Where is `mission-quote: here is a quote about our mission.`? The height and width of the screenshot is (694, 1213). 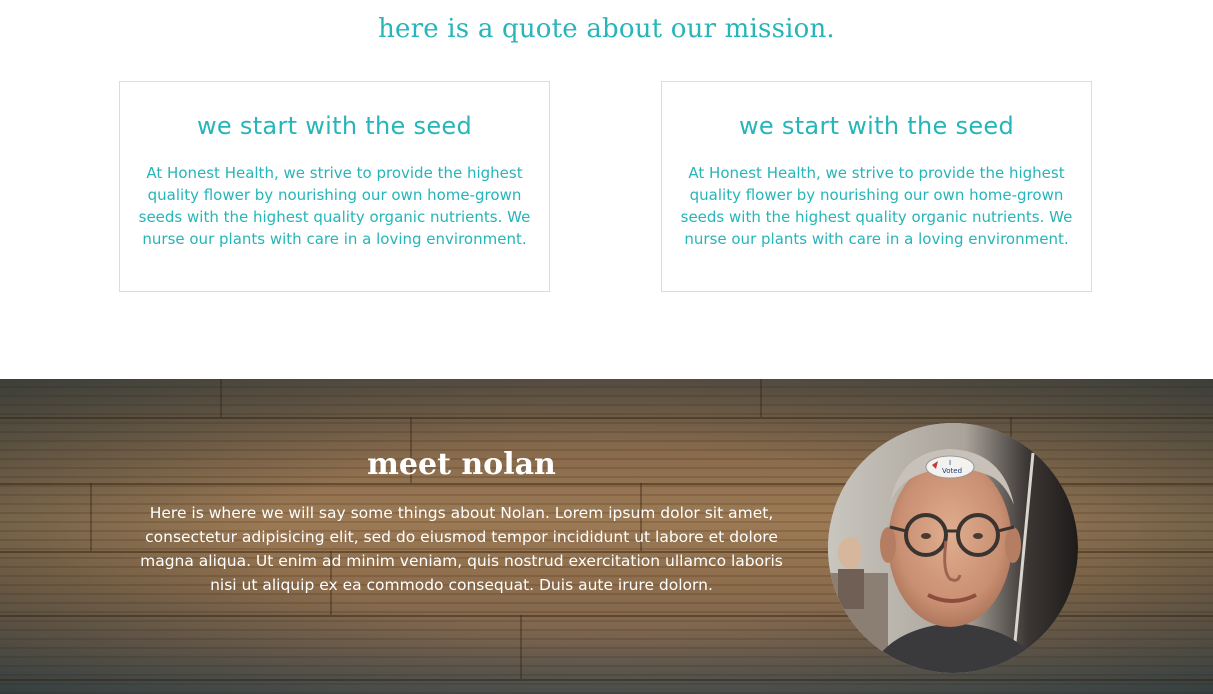
mission-quote: here is a quote about our mission. is located at coordinates (606, 29).